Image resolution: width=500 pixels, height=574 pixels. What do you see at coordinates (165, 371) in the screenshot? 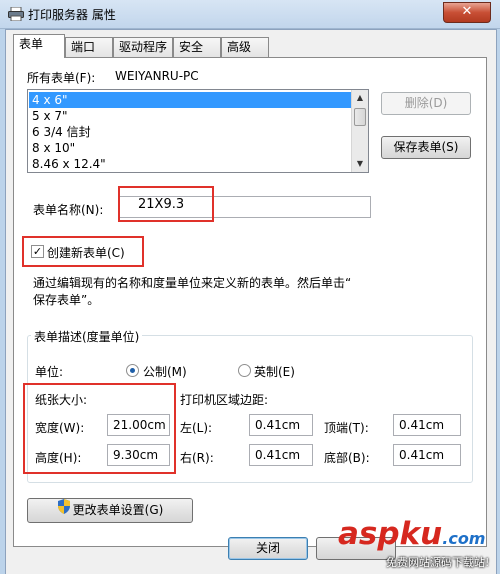
I see `metric-label: 公制(M)` at bounding box center [165, 371].